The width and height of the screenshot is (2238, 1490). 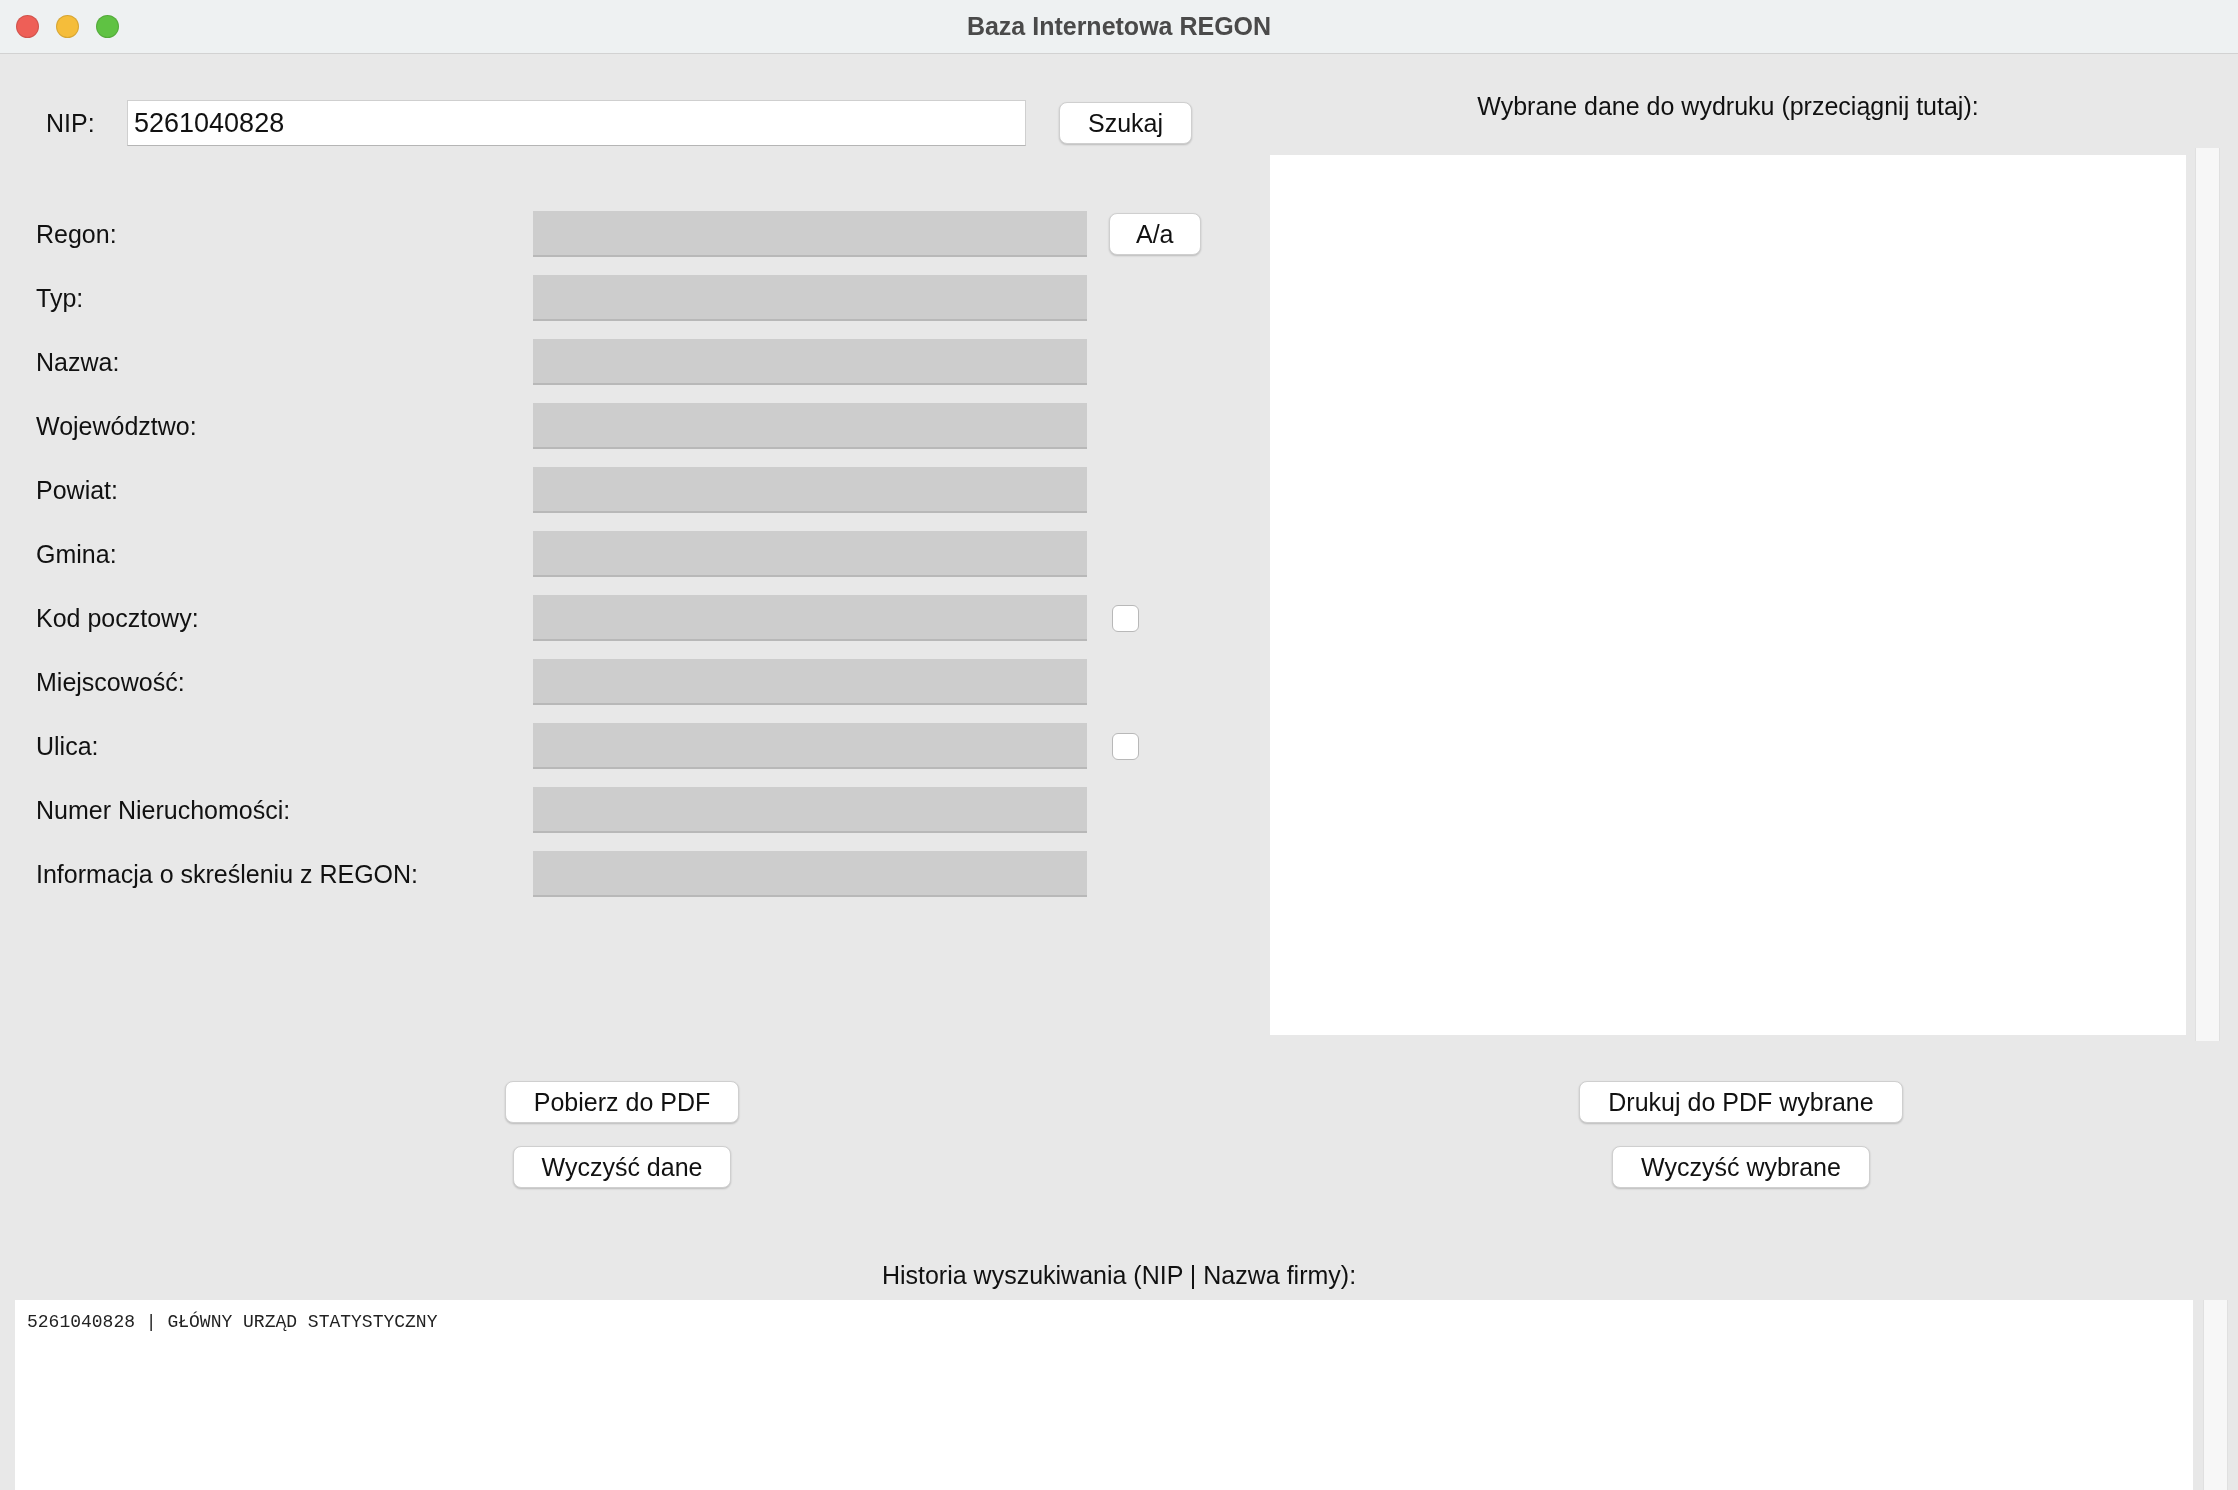 What do you see at coordinates (1126, 123) in the screenshot?
I see `search-button: Szukaj` at bounding box center [1126, 123].